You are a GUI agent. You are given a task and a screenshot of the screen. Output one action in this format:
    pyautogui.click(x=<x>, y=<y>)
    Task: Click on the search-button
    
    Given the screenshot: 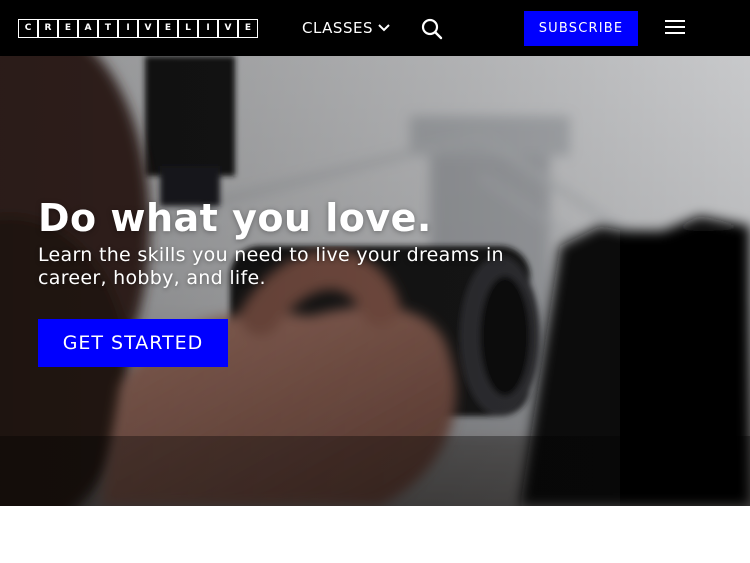 What is the action you would take?
    pyautogui.click(x=432, y=29)
    